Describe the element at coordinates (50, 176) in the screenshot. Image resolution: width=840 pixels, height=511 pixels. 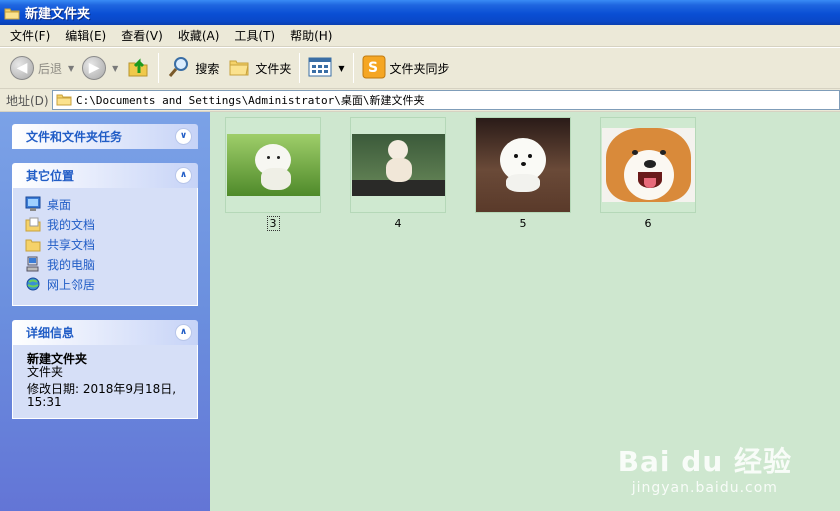
I see `other-places-title: 其它位置` at that location.